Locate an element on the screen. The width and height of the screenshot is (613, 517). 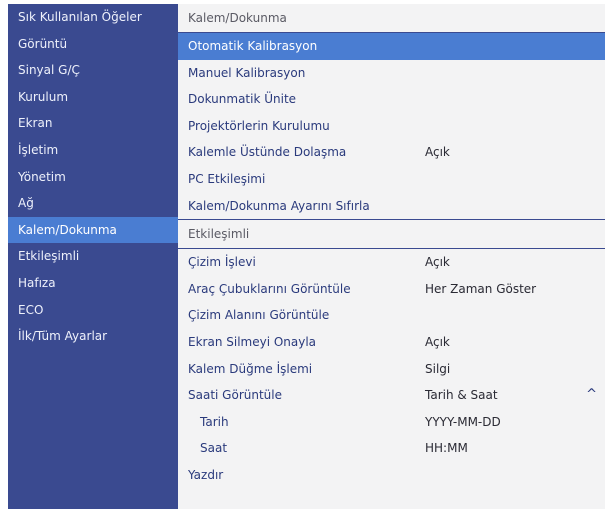
menu-row-print: Yazdır is located at coordinates (391, 475).